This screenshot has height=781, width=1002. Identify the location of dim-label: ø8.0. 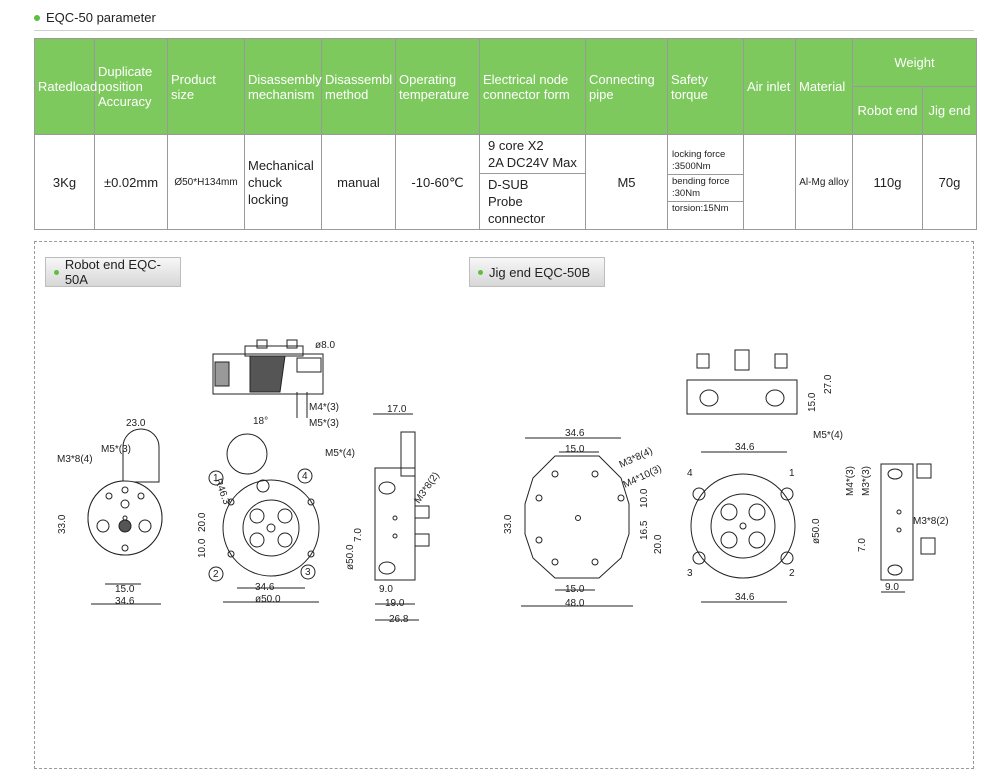
(325, 345).